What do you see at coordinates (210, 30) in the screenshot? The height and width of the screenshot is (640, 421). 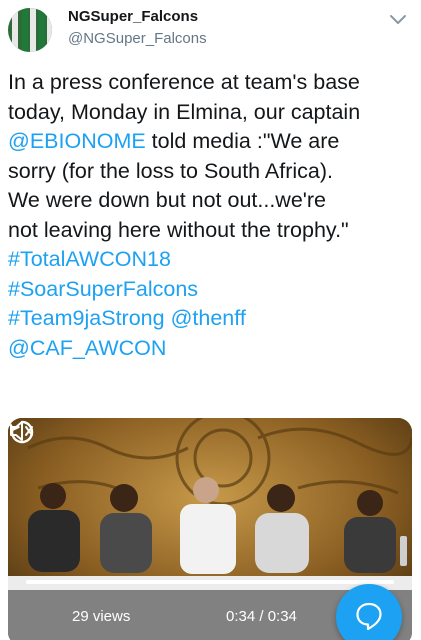 I see `tweet-header: NGSuper_Falcons @NGSuper_Falcons` at bounding box center [210, 30].